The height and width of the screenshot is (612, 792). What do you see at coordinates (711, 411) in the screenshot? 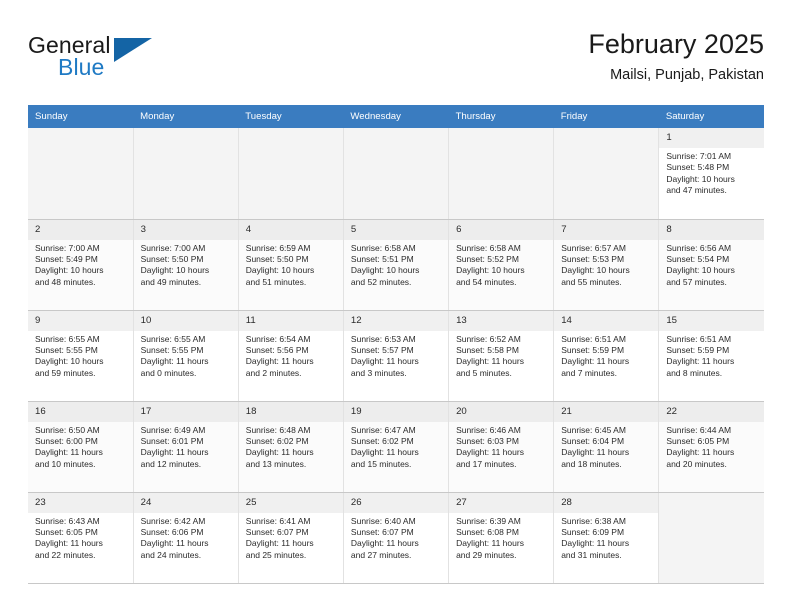
I see `day-number: 22` at bounding box center [711, 411].